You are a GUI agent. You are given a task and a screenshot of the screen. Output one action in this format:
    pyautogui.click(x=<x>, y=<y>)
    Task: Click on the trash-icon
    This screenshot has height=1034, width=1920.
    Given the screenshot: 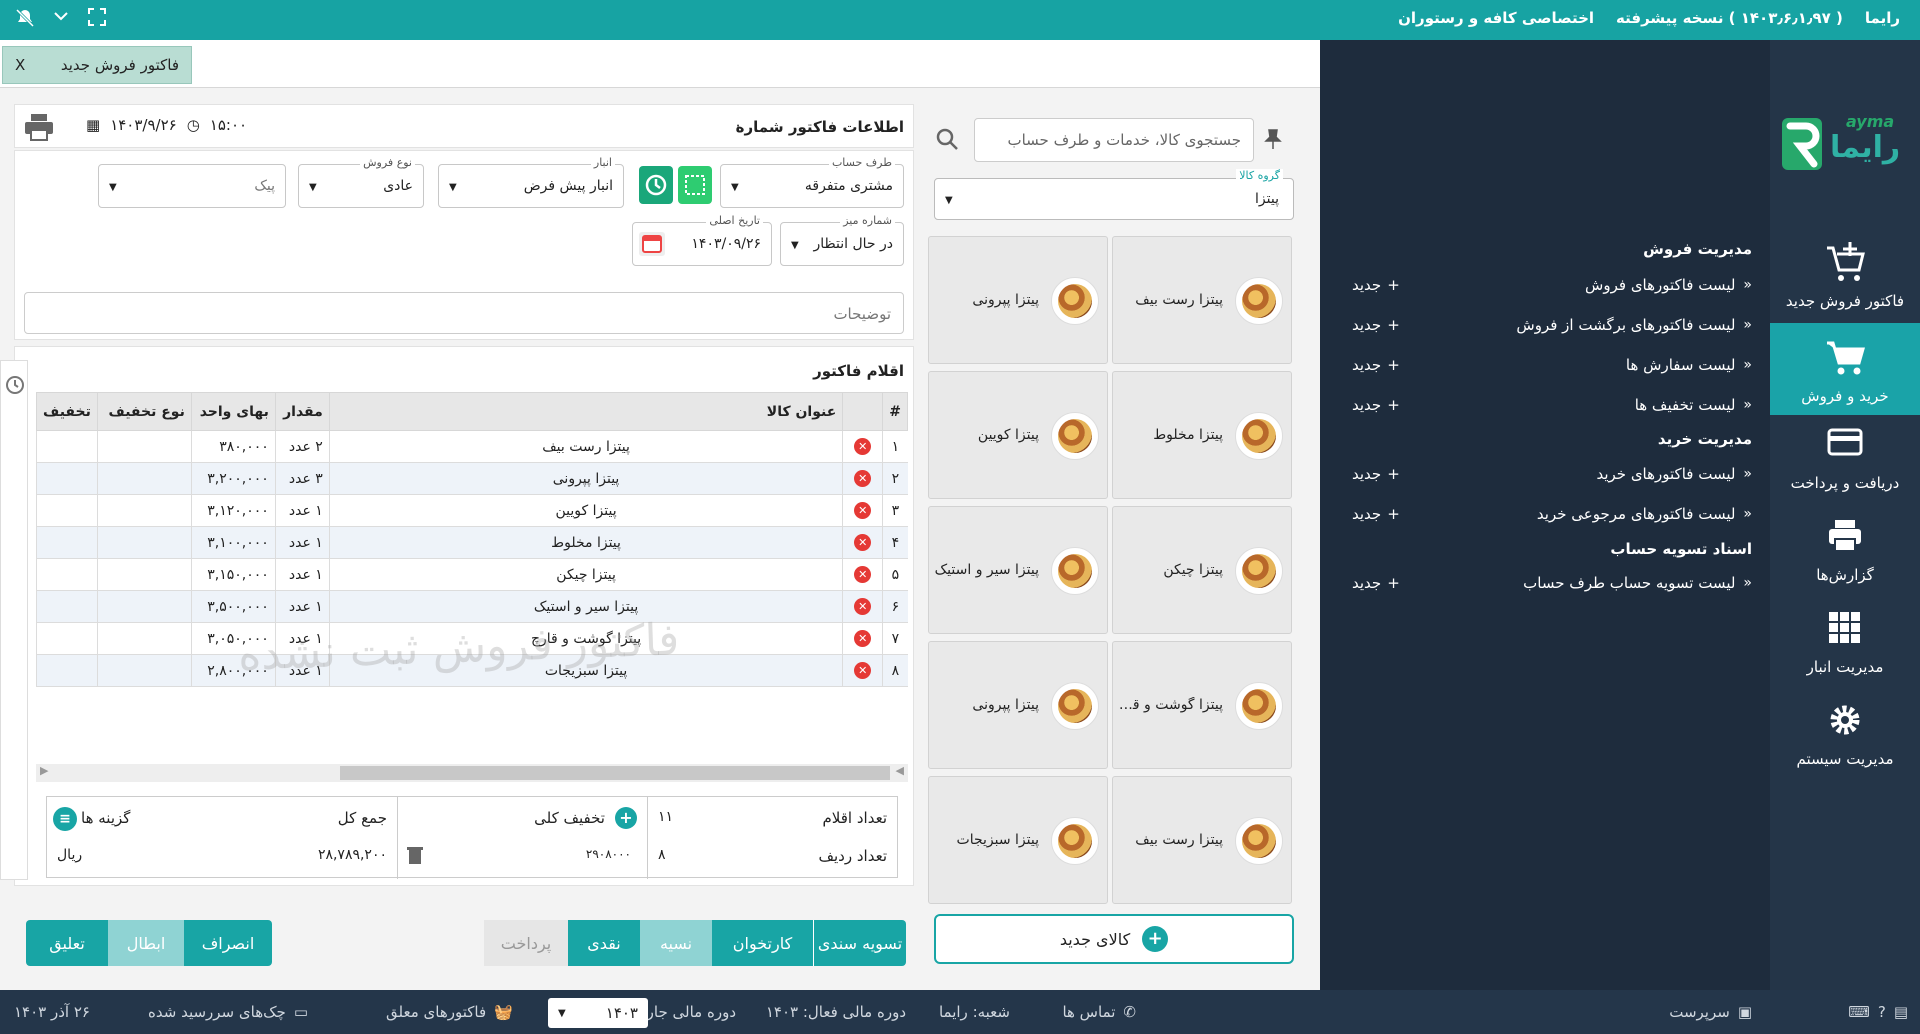 What is the action you would take?
    pyautogui.click(x=415, y=857)
    